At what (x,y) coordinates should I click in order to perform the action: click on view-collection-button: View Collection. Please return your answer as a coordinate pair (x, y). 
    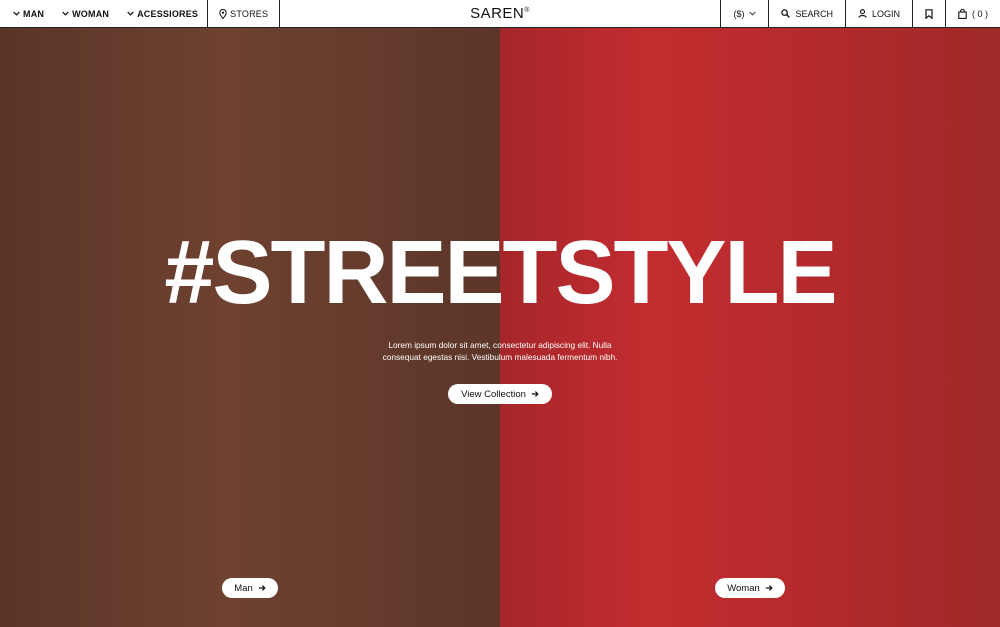
    Looking at the image, I should click on (500, 394).